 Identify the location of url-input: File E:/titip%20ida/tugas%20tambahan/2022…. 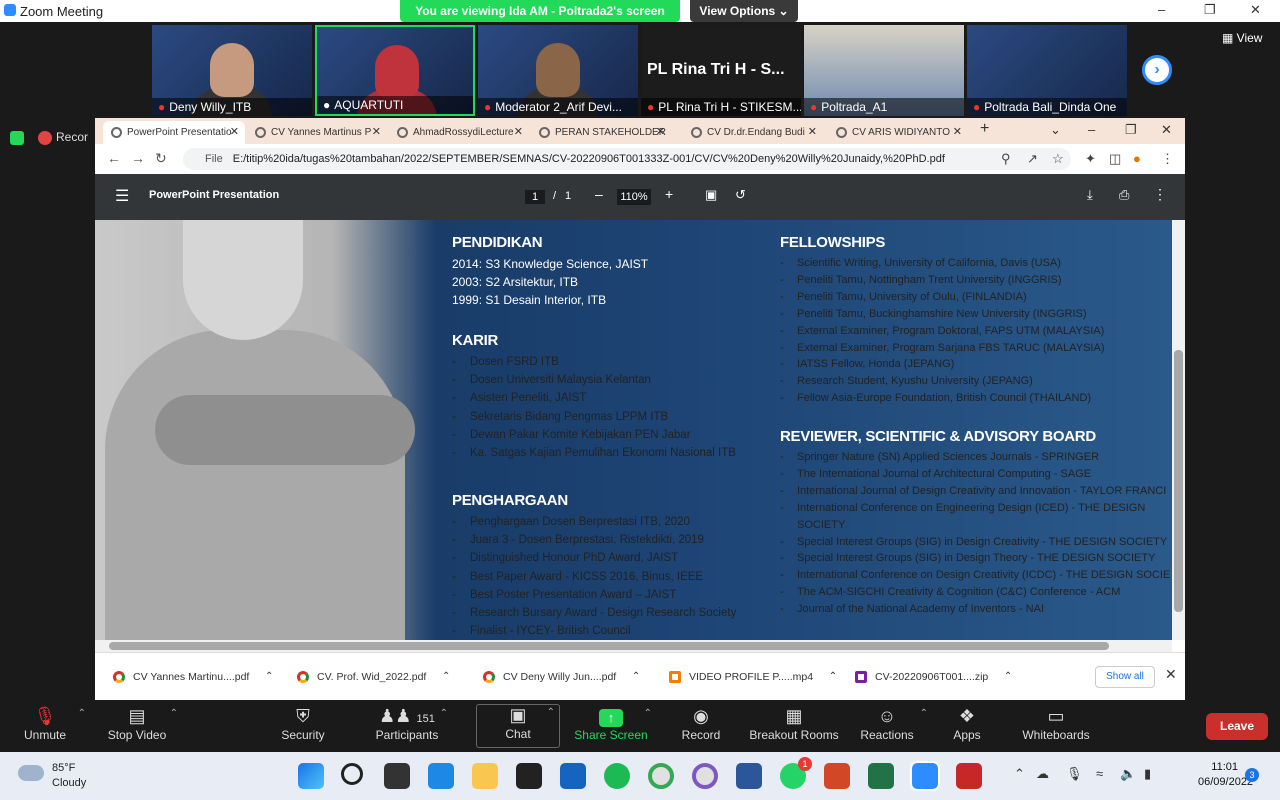
(627, 159).